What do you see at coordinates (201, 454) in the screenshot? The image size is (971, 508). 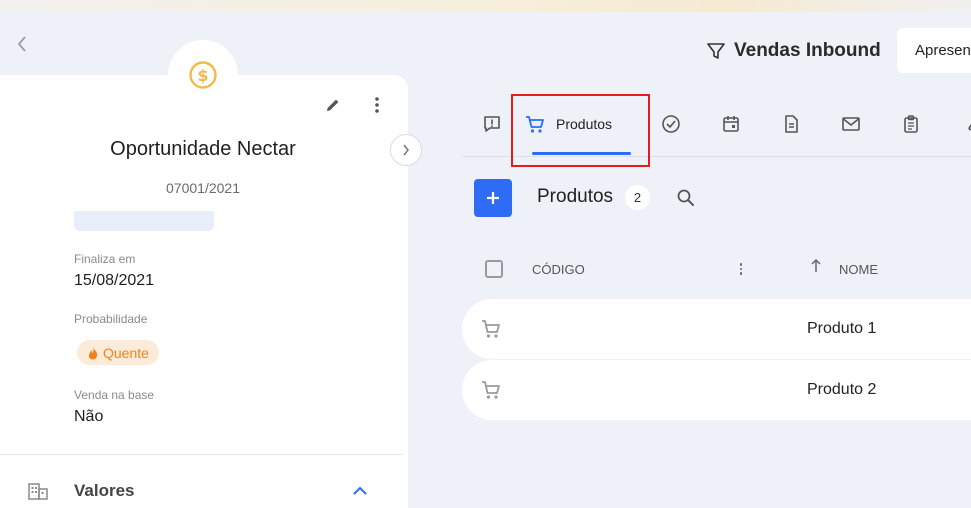 I see `divider` at bounding box center [201, 454].